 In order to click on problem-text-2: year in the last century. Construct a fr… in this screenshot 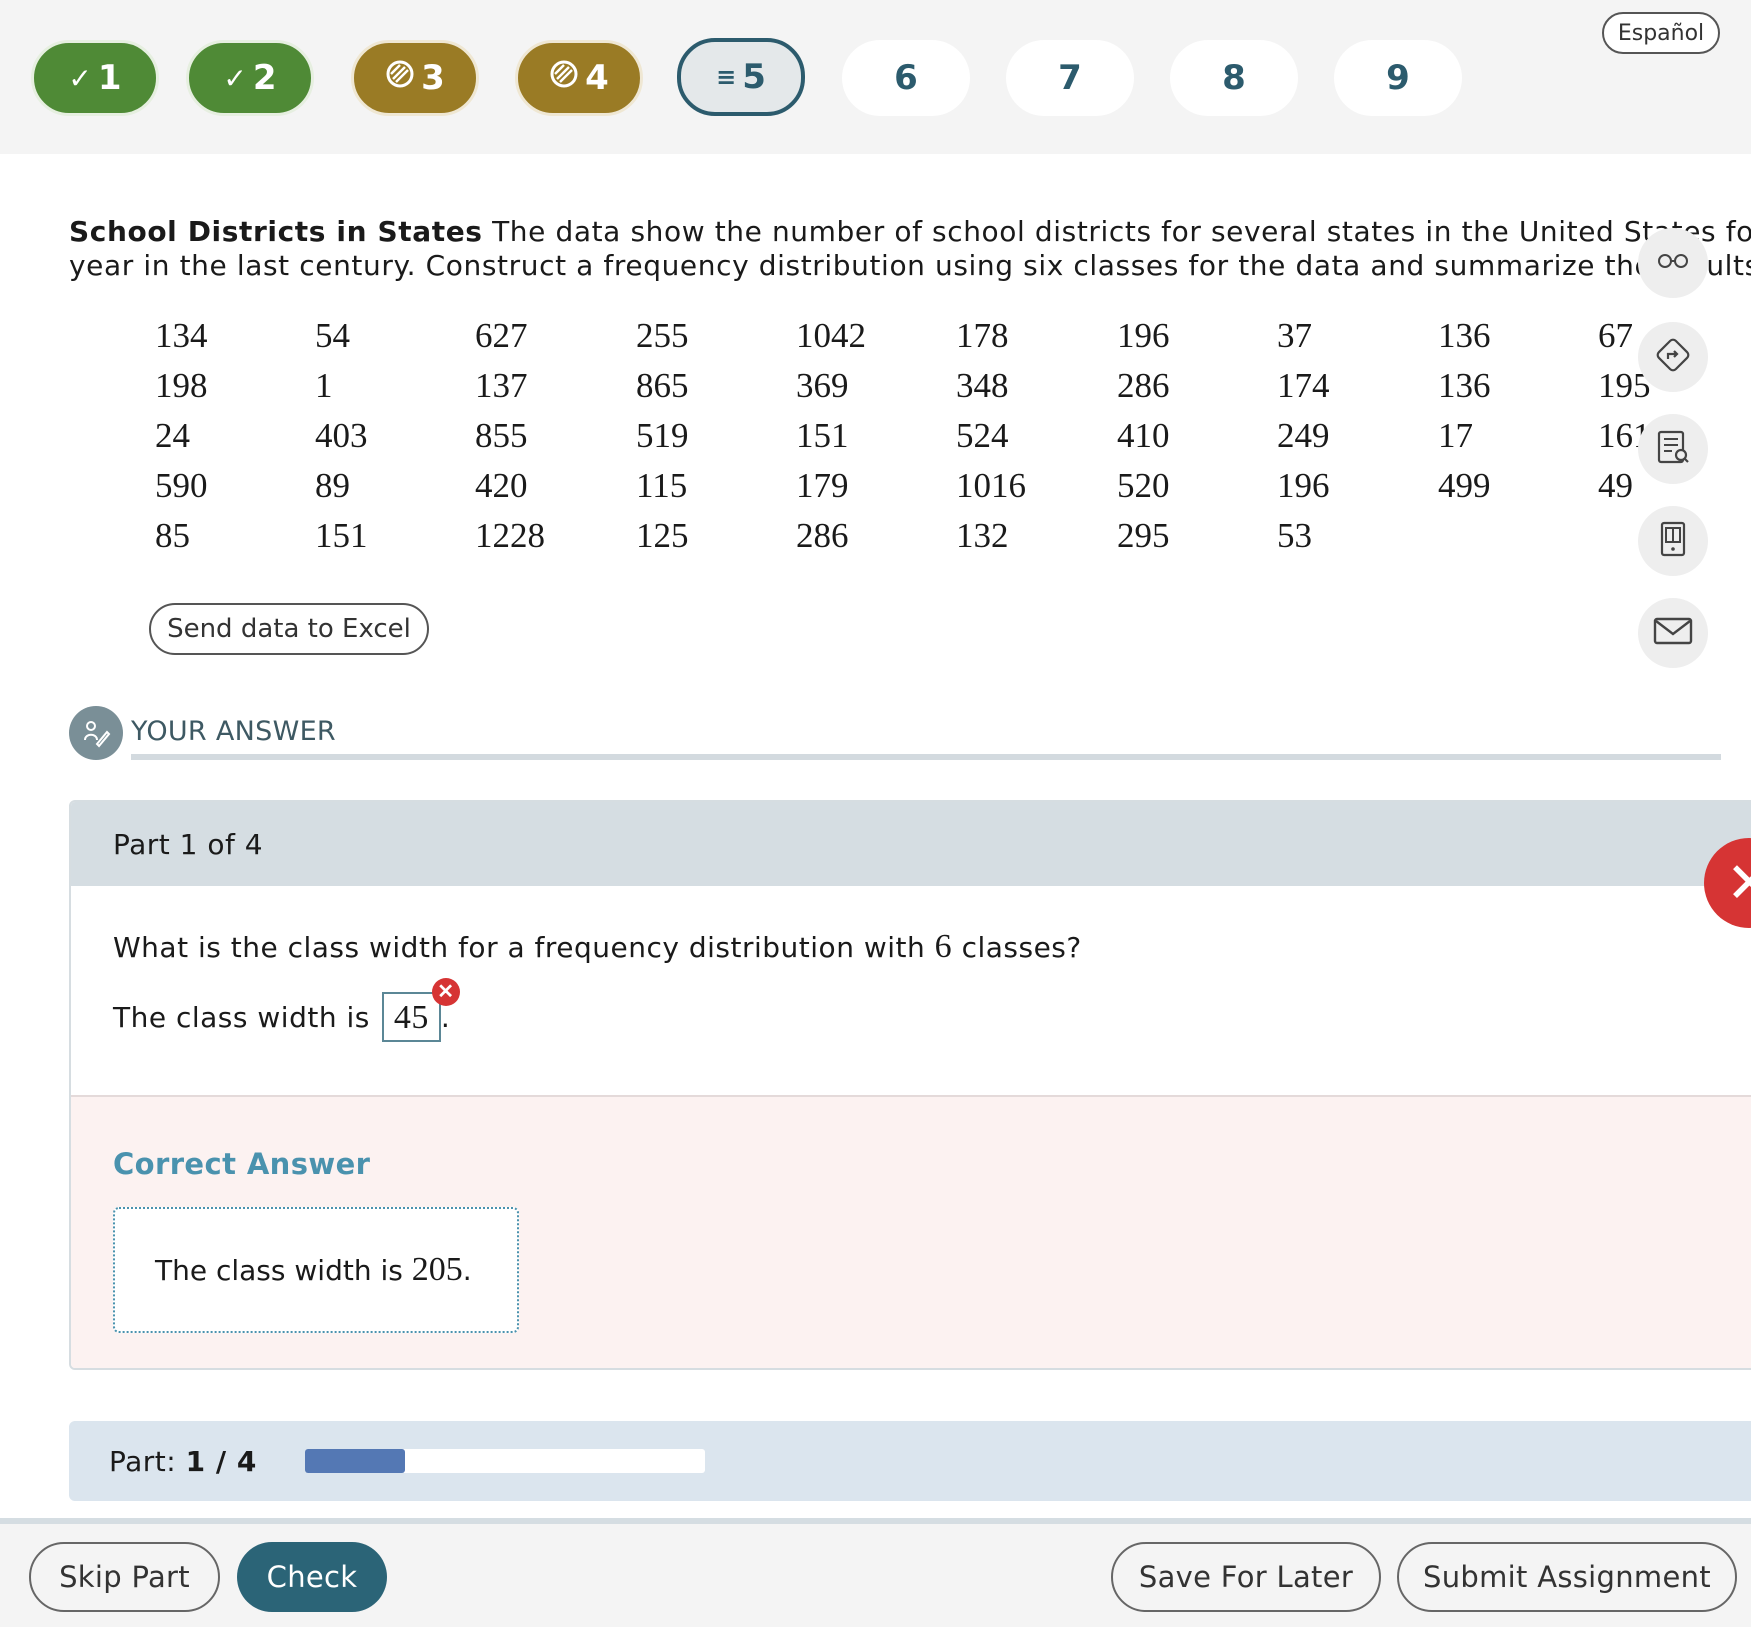, I will do `click(910, 265)`.